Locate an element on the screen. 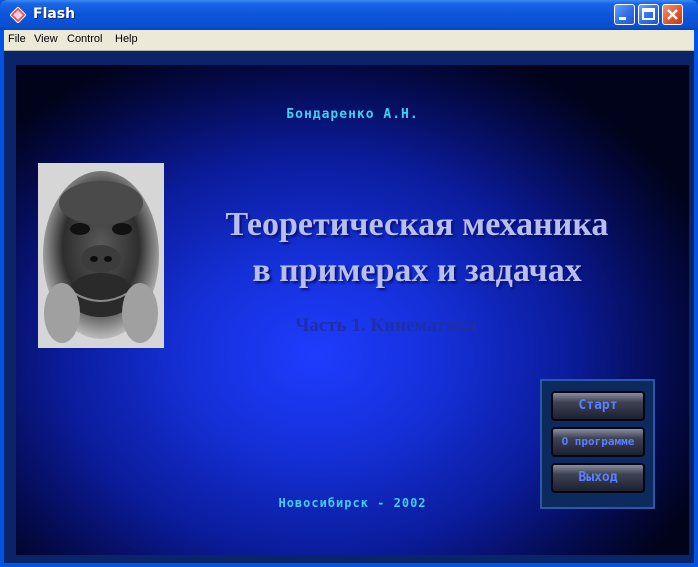  subtitle: Часть 1. Кинематика is located at coordinates (386, 325).